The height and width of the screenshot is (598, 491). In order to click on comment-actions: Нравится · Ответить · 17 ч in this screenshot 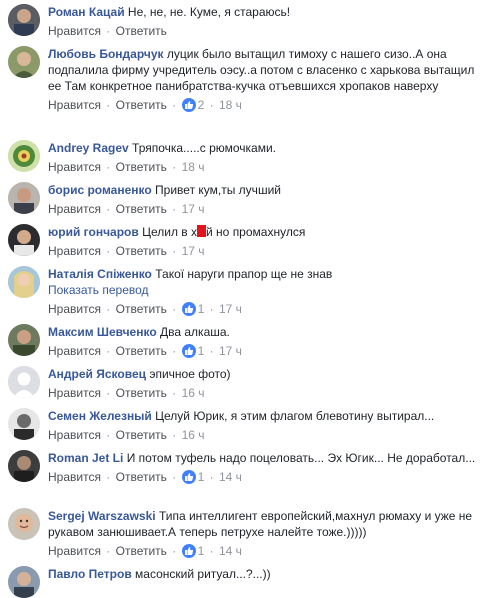, I will do `click(266, 251)`.